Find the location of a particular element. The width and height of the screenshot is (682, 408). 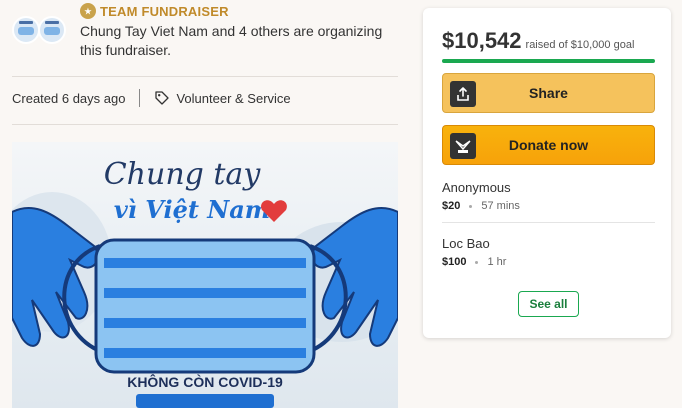

category-link: Volunteer & Service is located at coordinates (233, 98).